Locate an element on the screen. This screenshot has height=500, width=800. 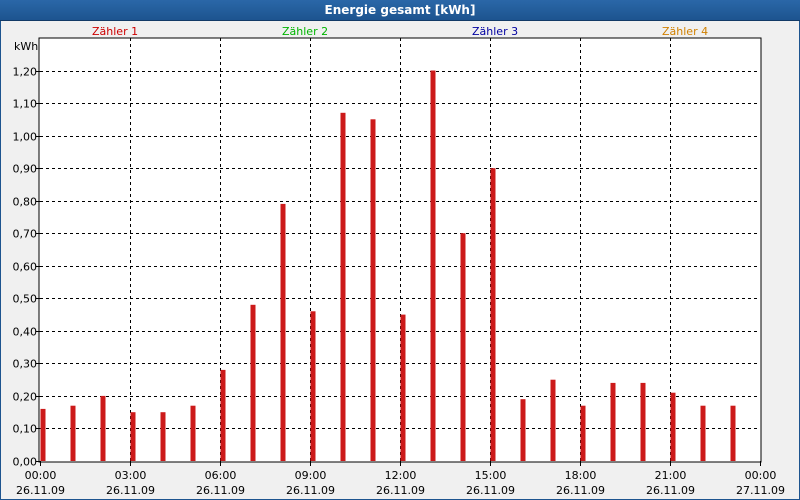
y-tick-label: 0,90 is located at coordinates (25, 169).